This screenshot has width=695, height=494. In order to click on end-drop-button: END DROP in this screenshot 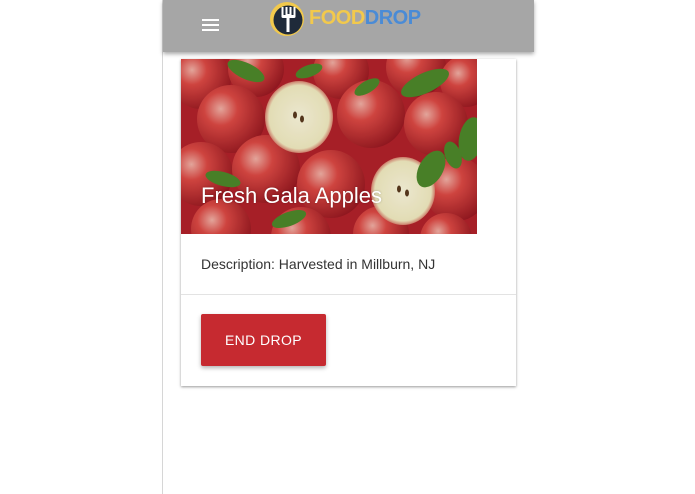, I will do `click(263, 340)`.